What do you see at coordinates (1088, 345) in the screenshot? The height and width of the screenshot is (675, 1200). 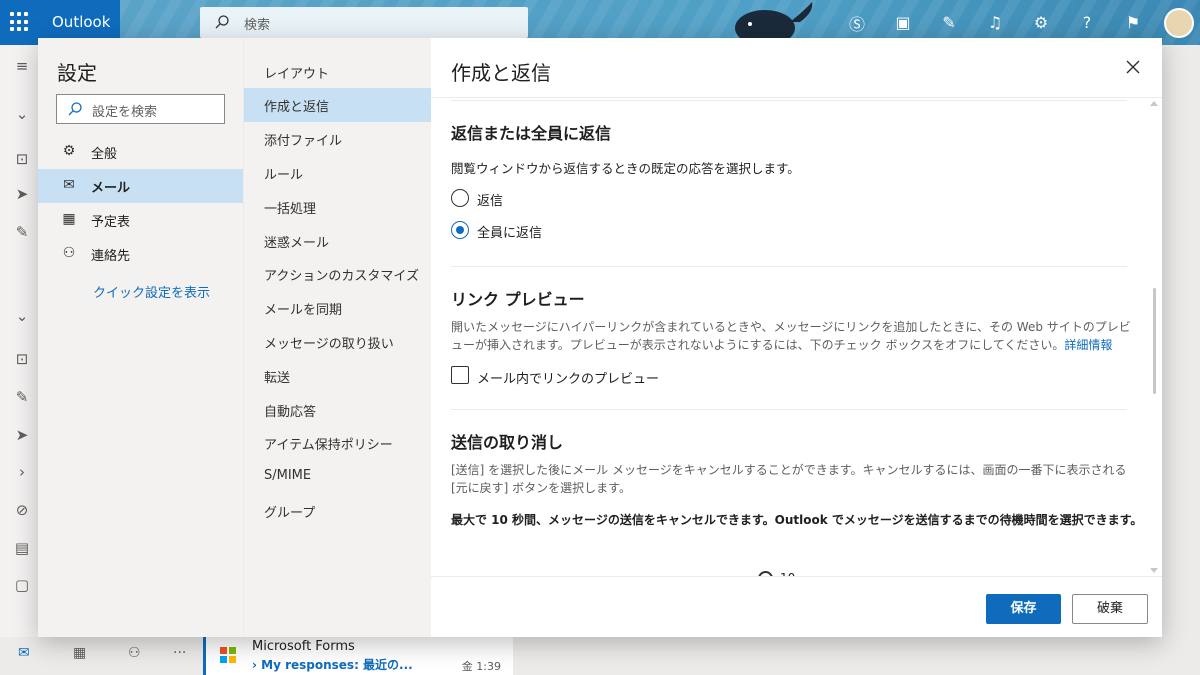 I see `learn-more-link: 詳細情報` at bounding box center [1088, 345].